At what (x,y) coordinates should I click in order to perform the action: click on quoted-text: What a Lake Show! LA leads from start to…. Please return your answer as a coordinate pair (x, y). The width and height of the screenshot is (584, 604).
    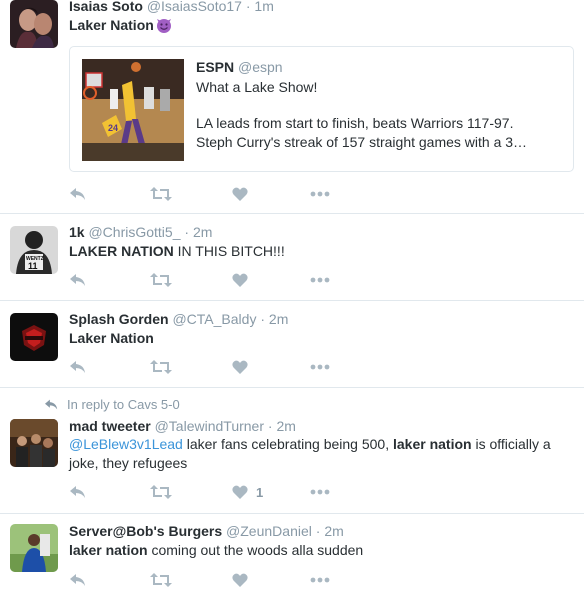
    Looking at the image, I should click on (378, 115).